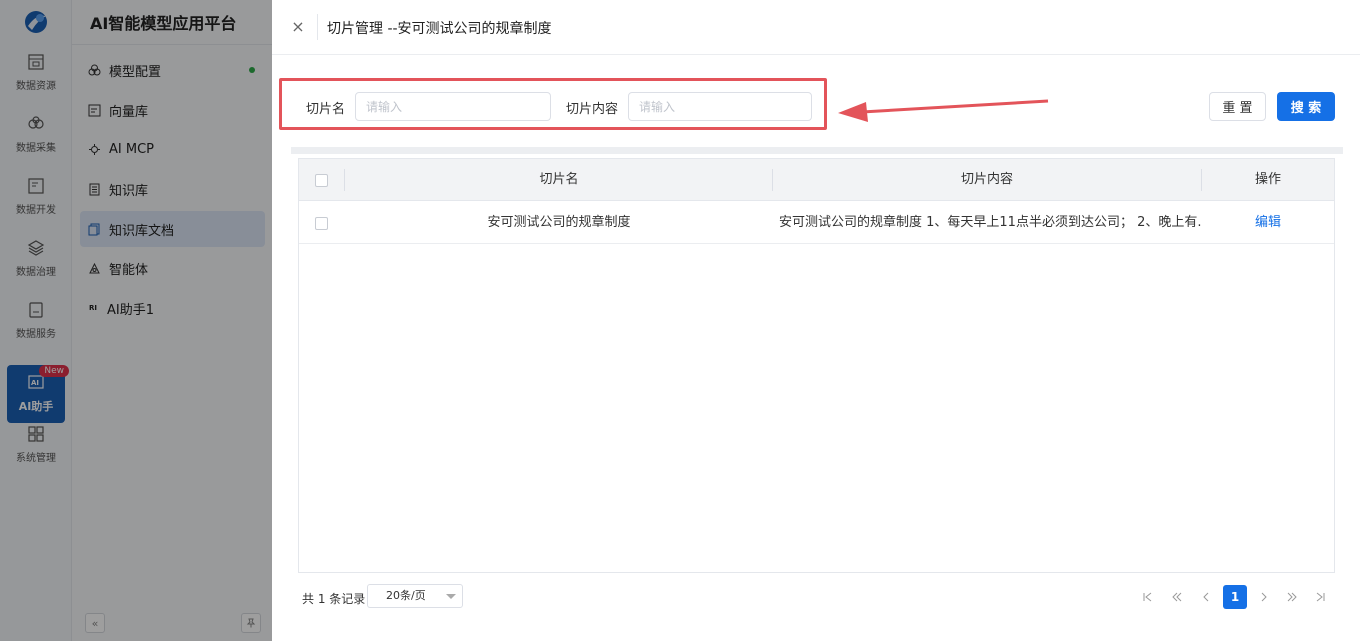  Describe the element at coordinates (943, 110) in the screenshot. I see `annotation-arrow-icon` at that location.